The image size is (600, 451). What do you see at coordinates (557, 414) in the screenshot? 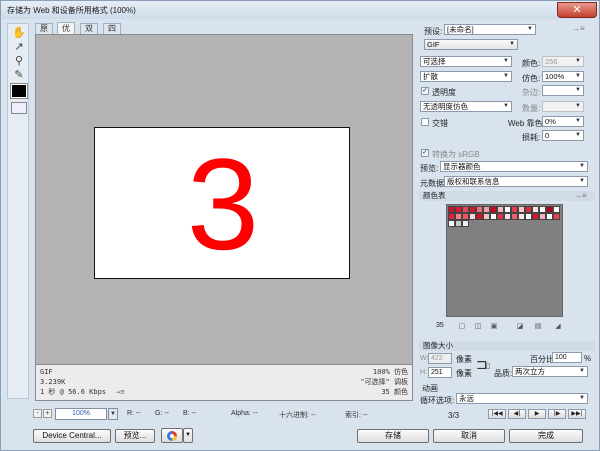
I see `next-frame-icon: |▶` at bounding box center [557, 414].